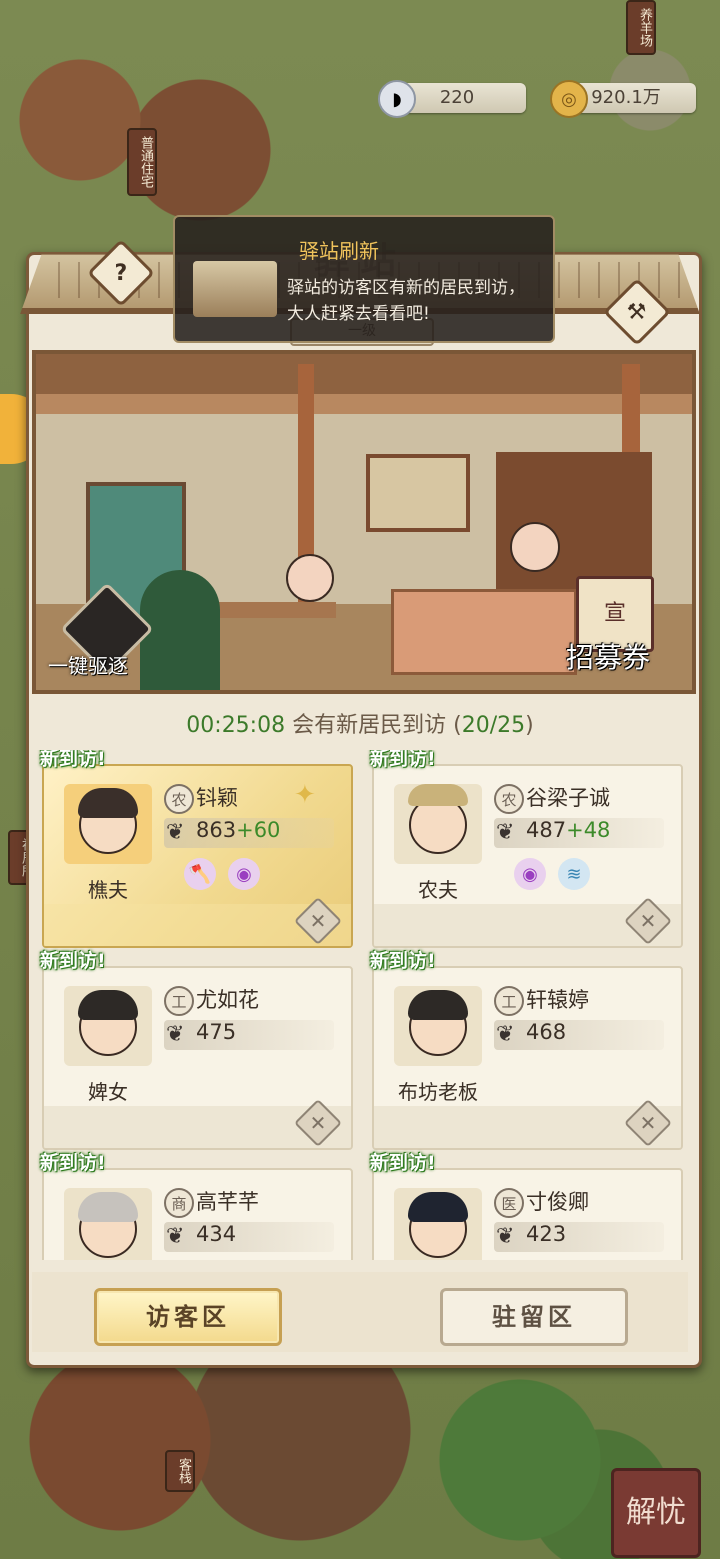 The image size is (720, 1559). What do you see at coordinates (608, 656) in the screenshot?
I see `recruit-ticket-label: 招募券` at bounding box center [608, 656].